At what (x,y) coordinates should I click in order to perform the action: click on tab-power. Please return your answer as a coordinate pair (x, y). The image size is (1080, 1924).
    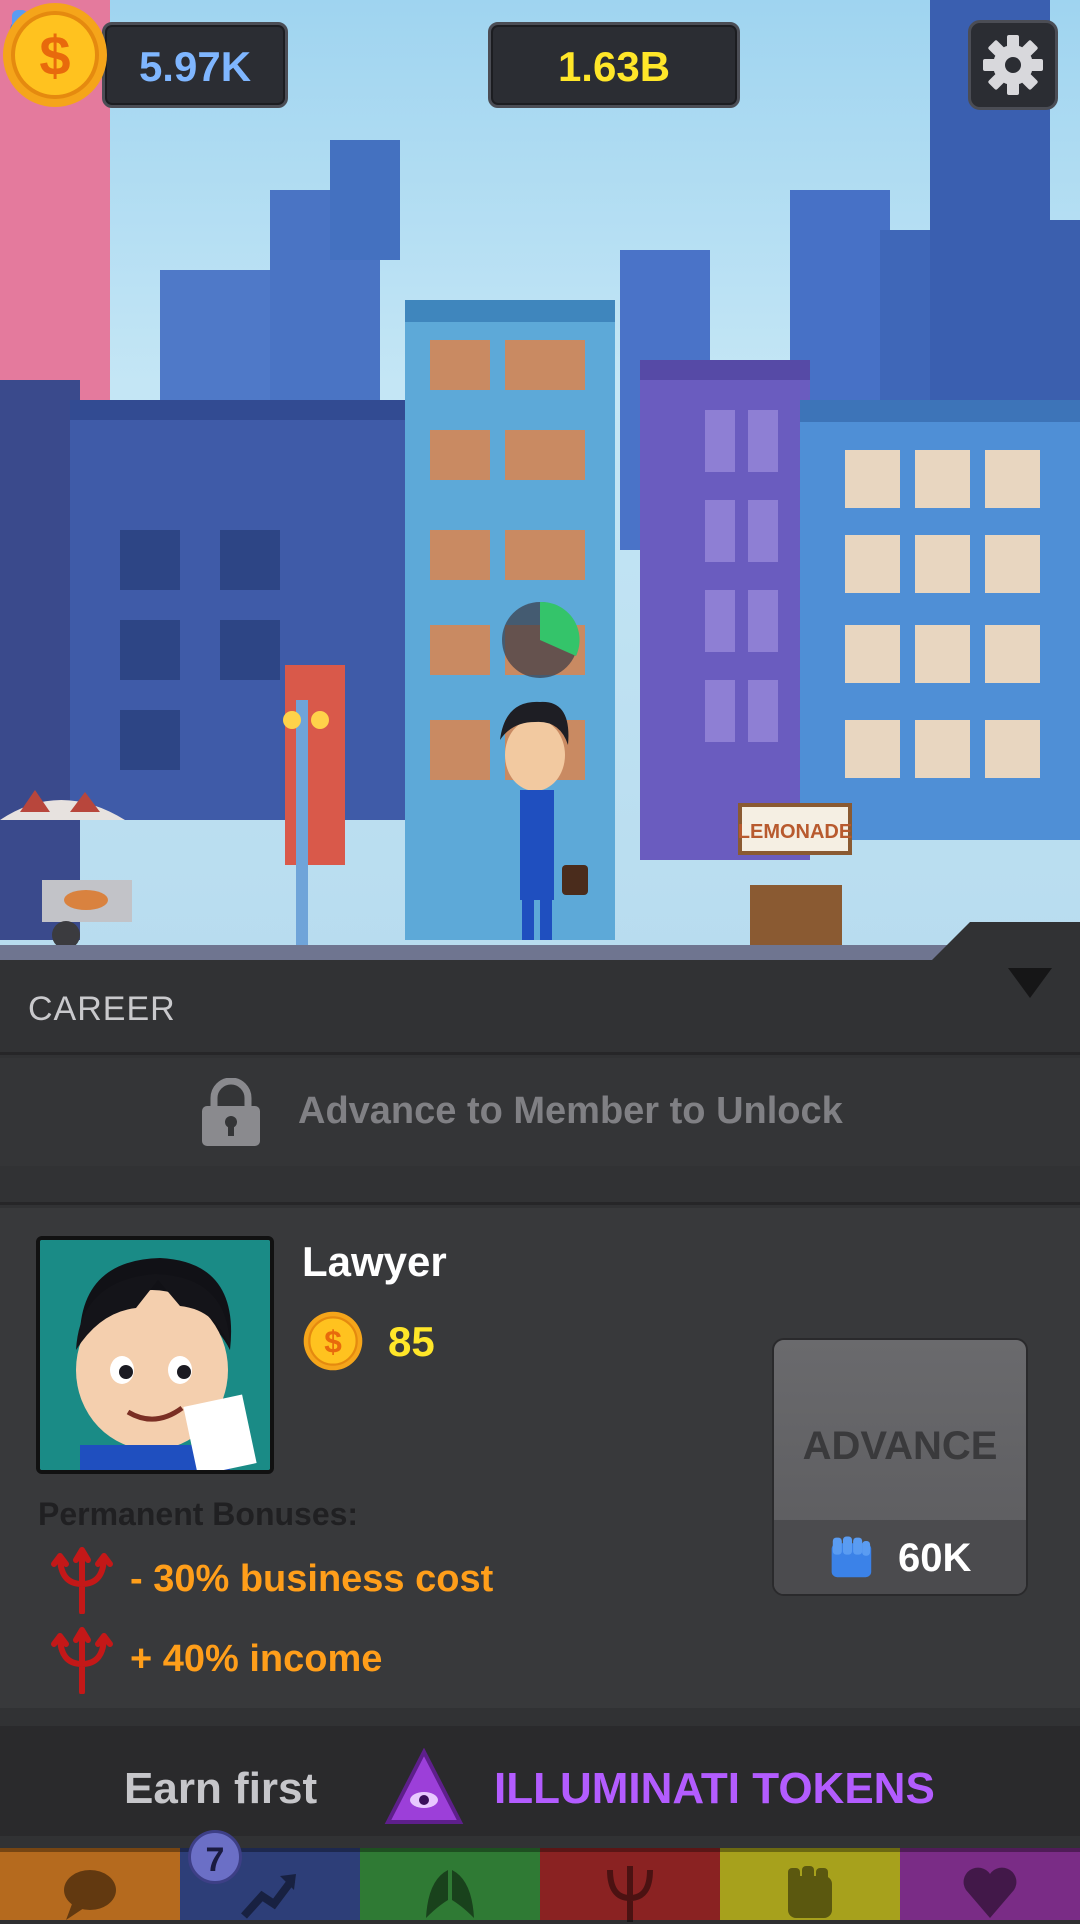
    Looking at the image, I should click on (810, 1884).